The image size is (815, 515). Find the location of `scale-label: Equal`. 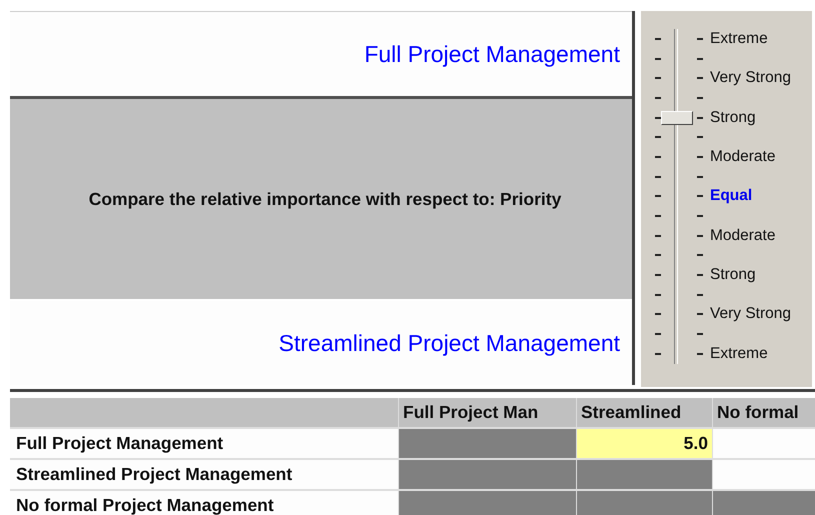

scale-label: Equal is located at coordinates (731, 196).